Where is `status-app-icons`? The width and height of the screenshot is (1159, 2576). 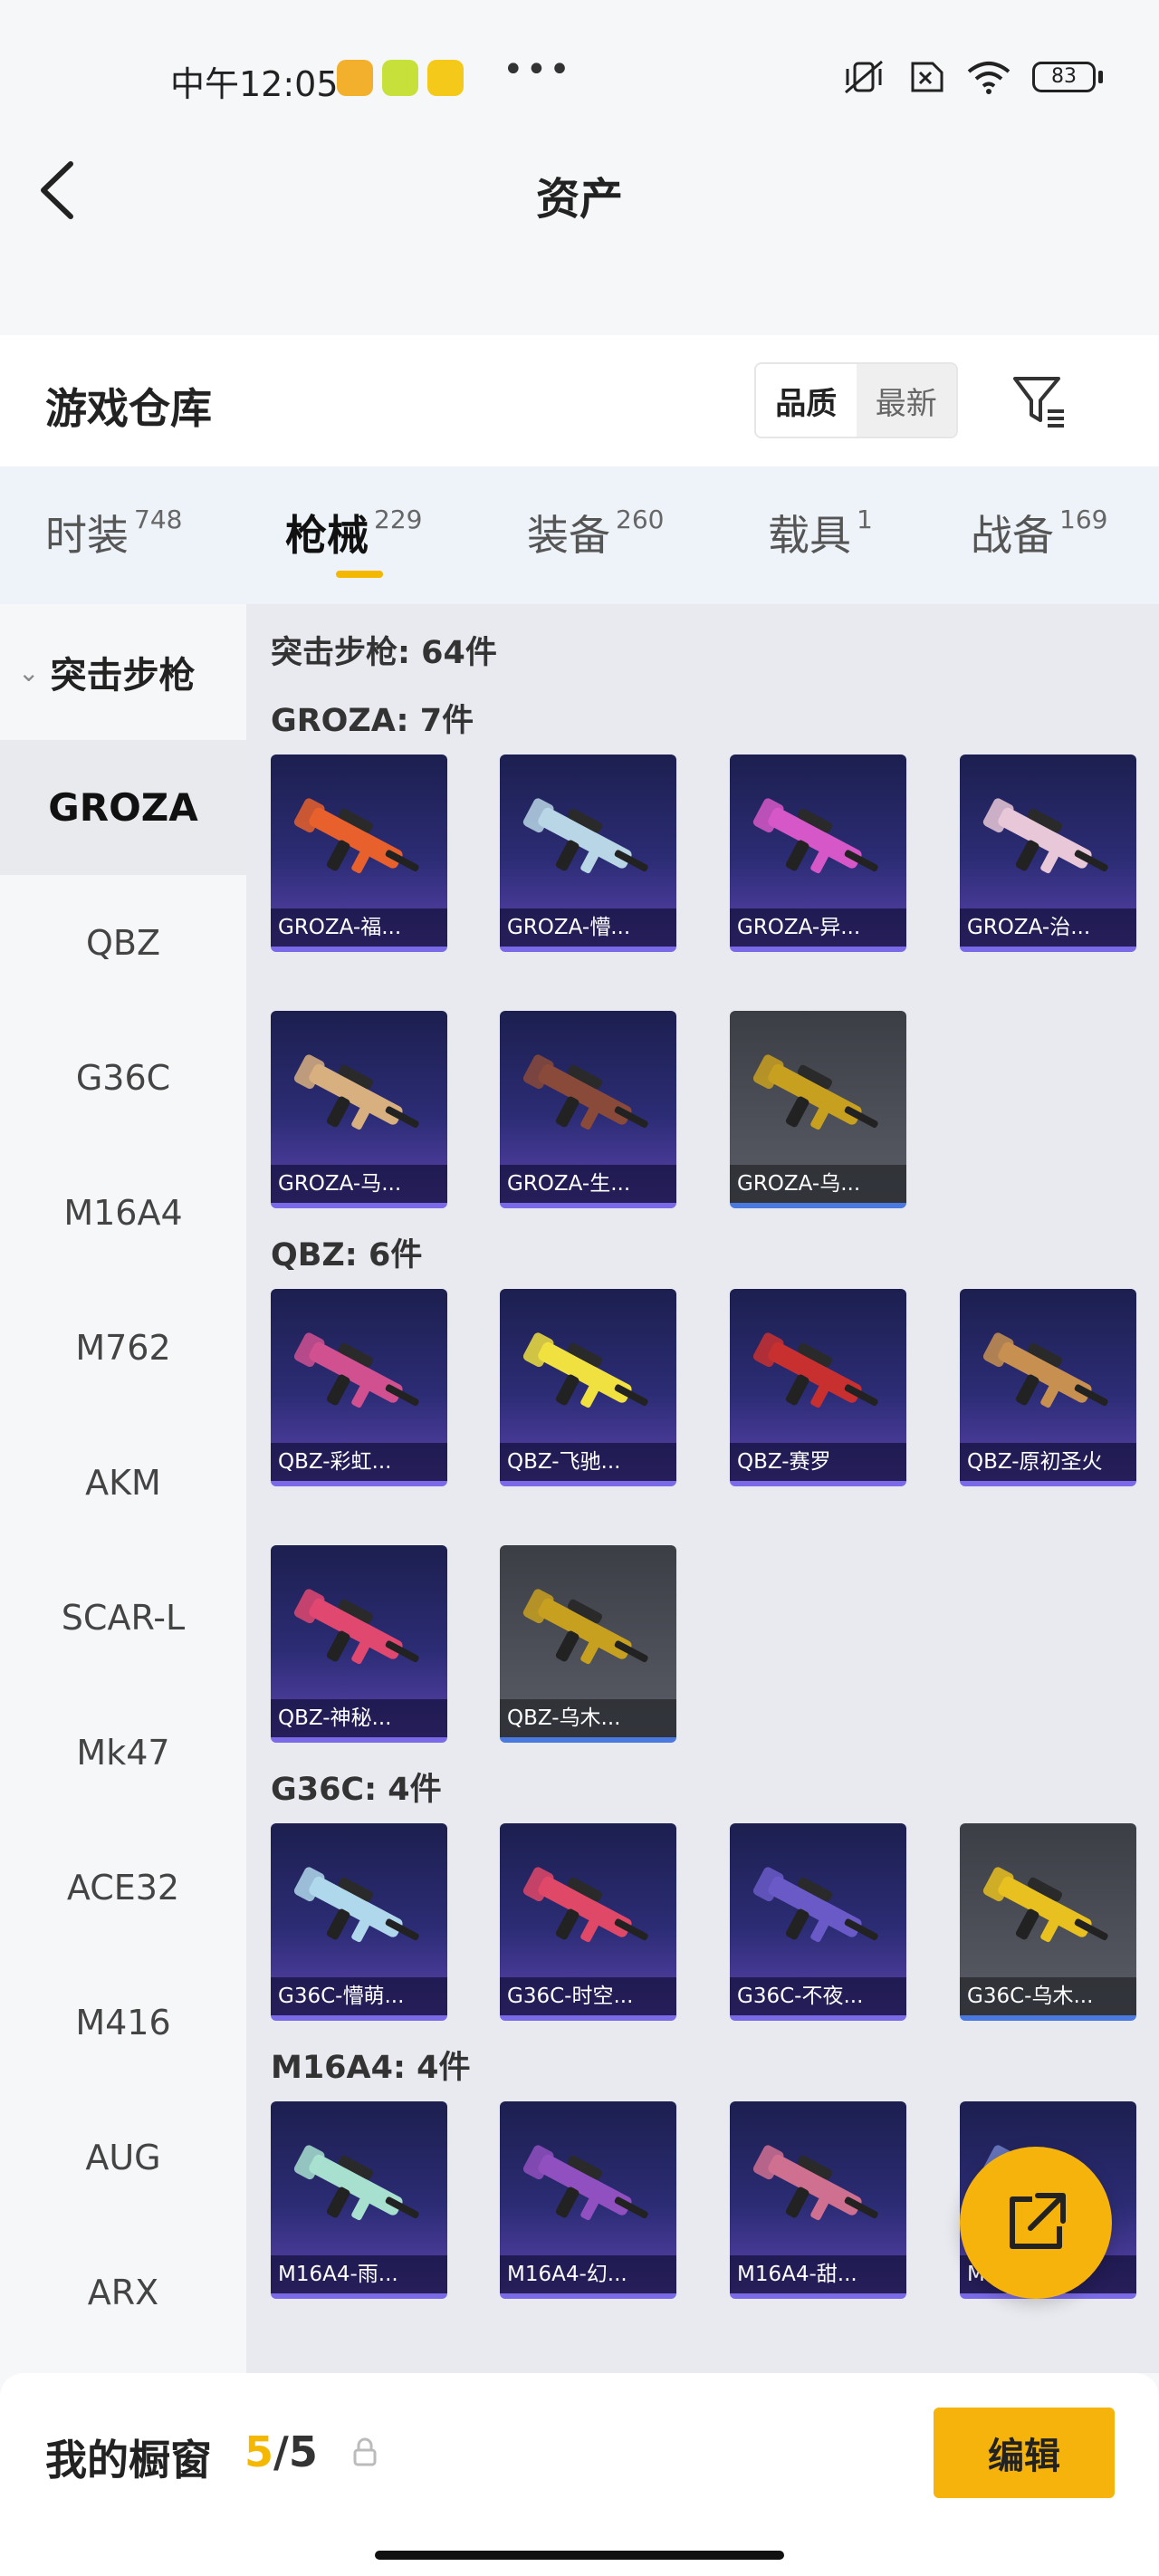
status-app-icons is located at coordinates (401, 78).